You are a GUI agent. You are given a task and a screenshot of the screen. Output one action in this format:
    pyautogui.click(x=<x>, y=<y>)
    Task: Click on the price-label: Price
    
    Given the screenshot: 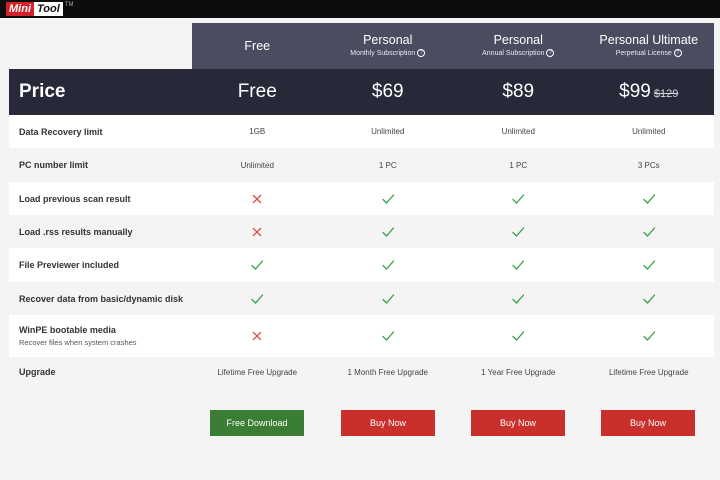 What is the action you would take?
    pyautogui.click(x=42, y=91)
    